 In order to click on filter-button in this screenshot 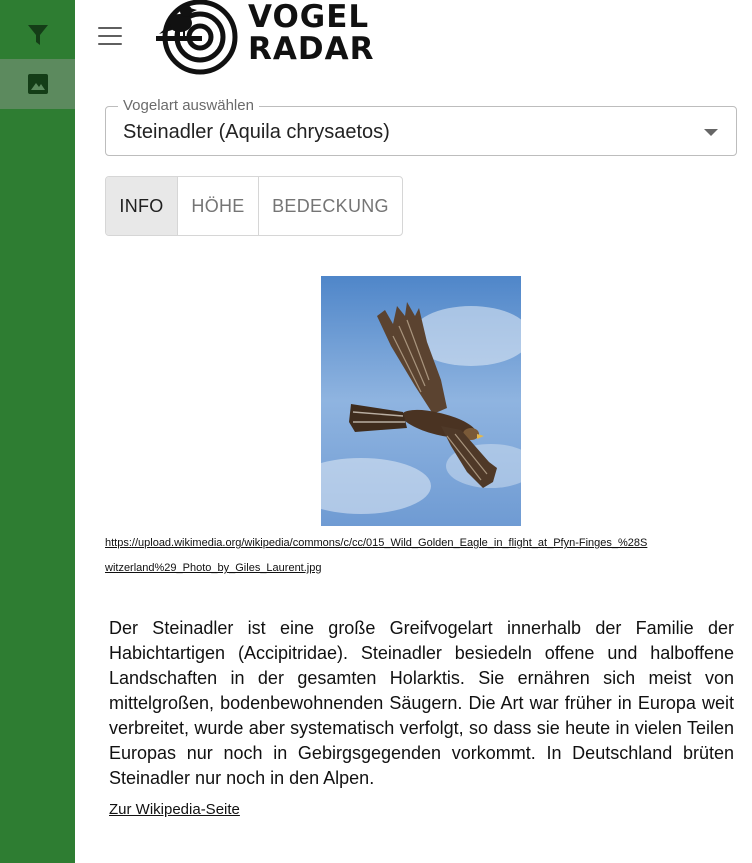, I will do `click(37, 35)`.